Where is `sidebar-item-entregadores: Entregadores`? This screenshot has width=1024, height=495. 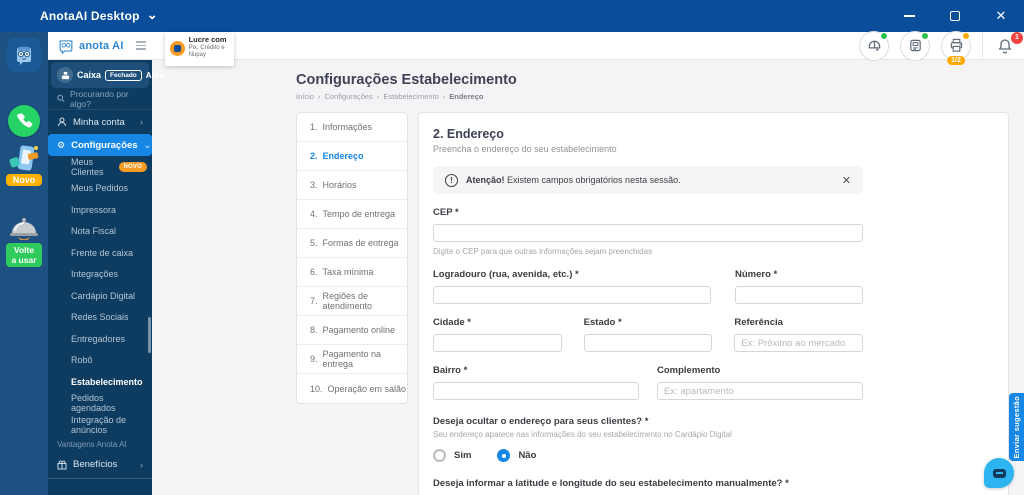
sidebar-item-entregadores: Entregadores is located at coordinates (100, 339).